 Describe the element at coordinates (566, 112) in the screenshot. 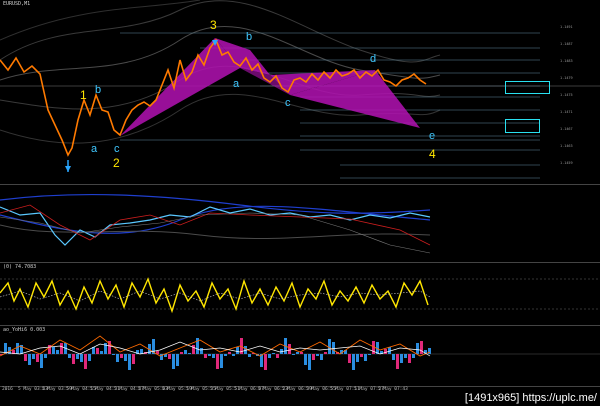

I see `svg-text: 1.1471` at that location.